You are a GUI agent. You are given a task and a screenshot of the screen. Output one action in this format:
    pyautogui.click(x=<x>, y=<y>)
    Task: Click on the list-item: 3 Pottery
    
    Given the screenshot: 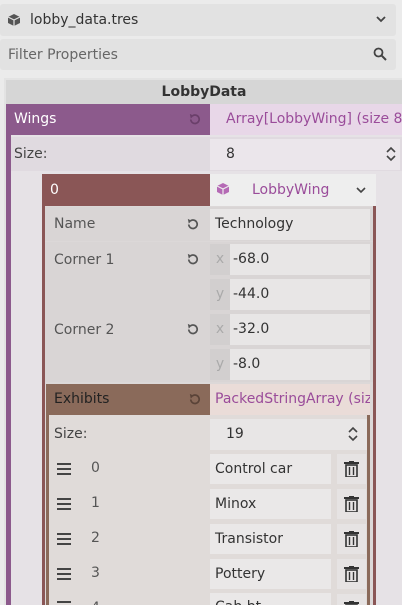 What is the action you would take?
    pyautogui.click(x=208, y=574)
    